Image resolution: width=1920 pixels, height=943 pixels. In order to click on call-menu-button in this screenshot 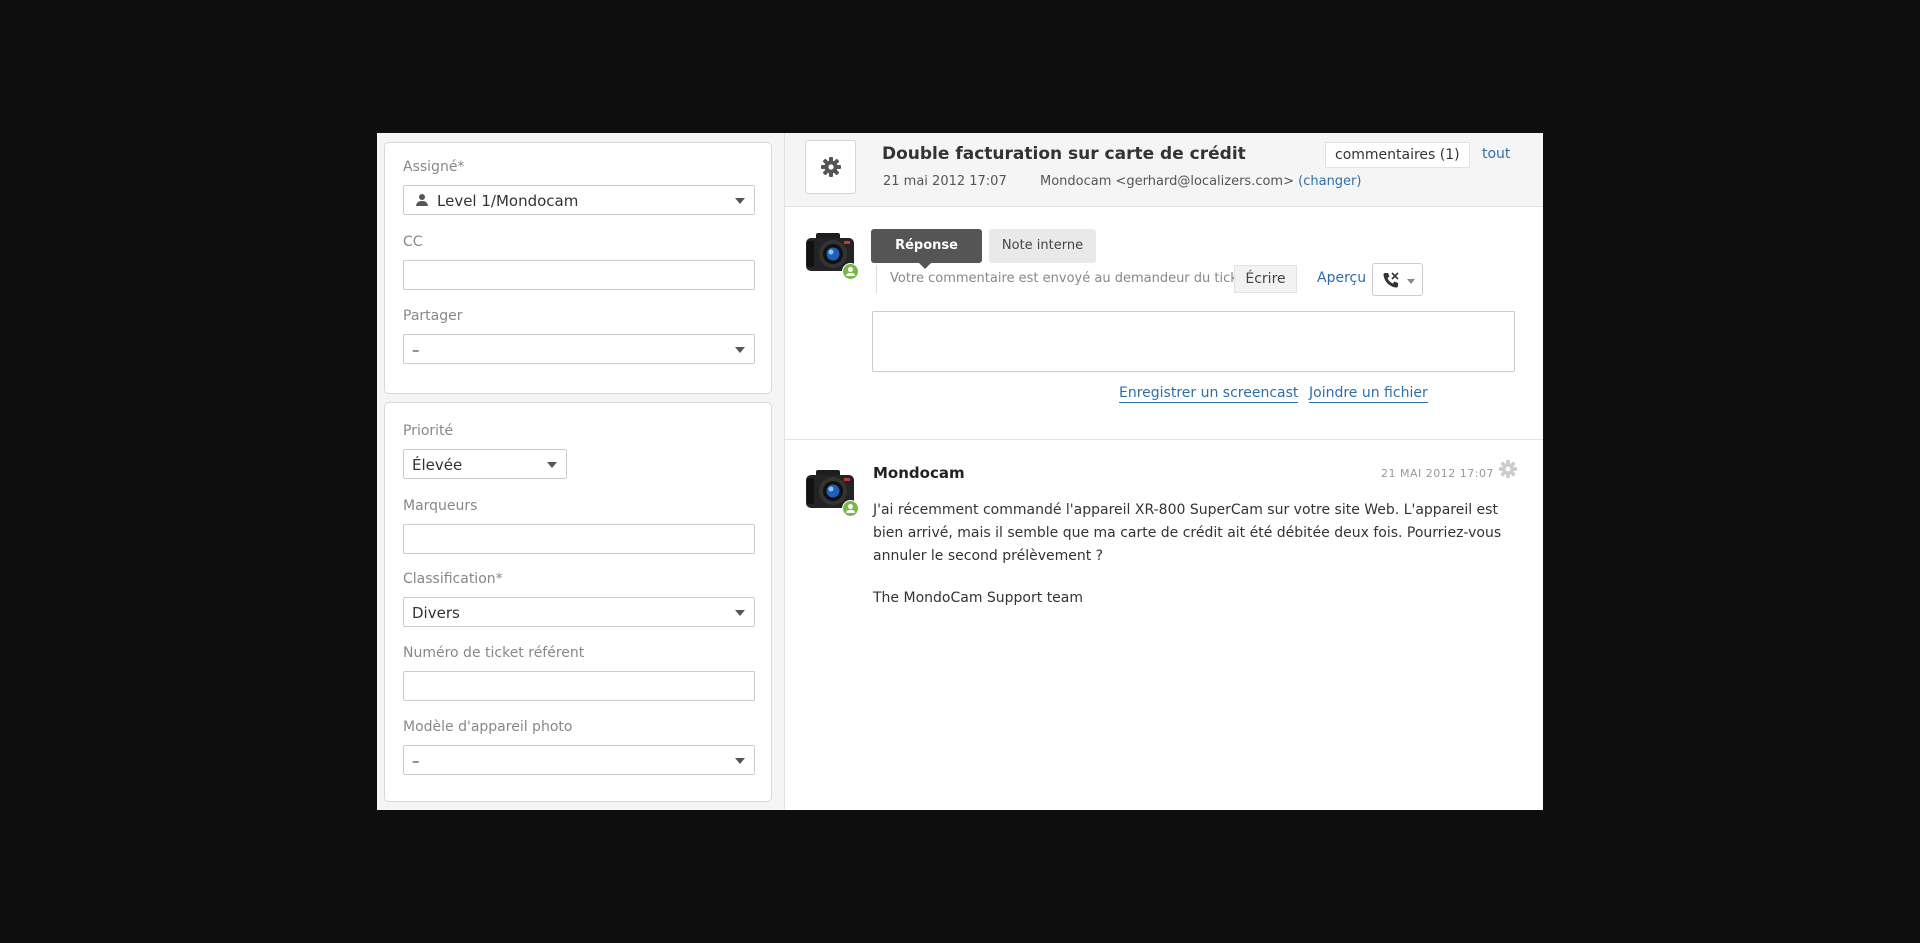, I will do `click(1397, 279)`.